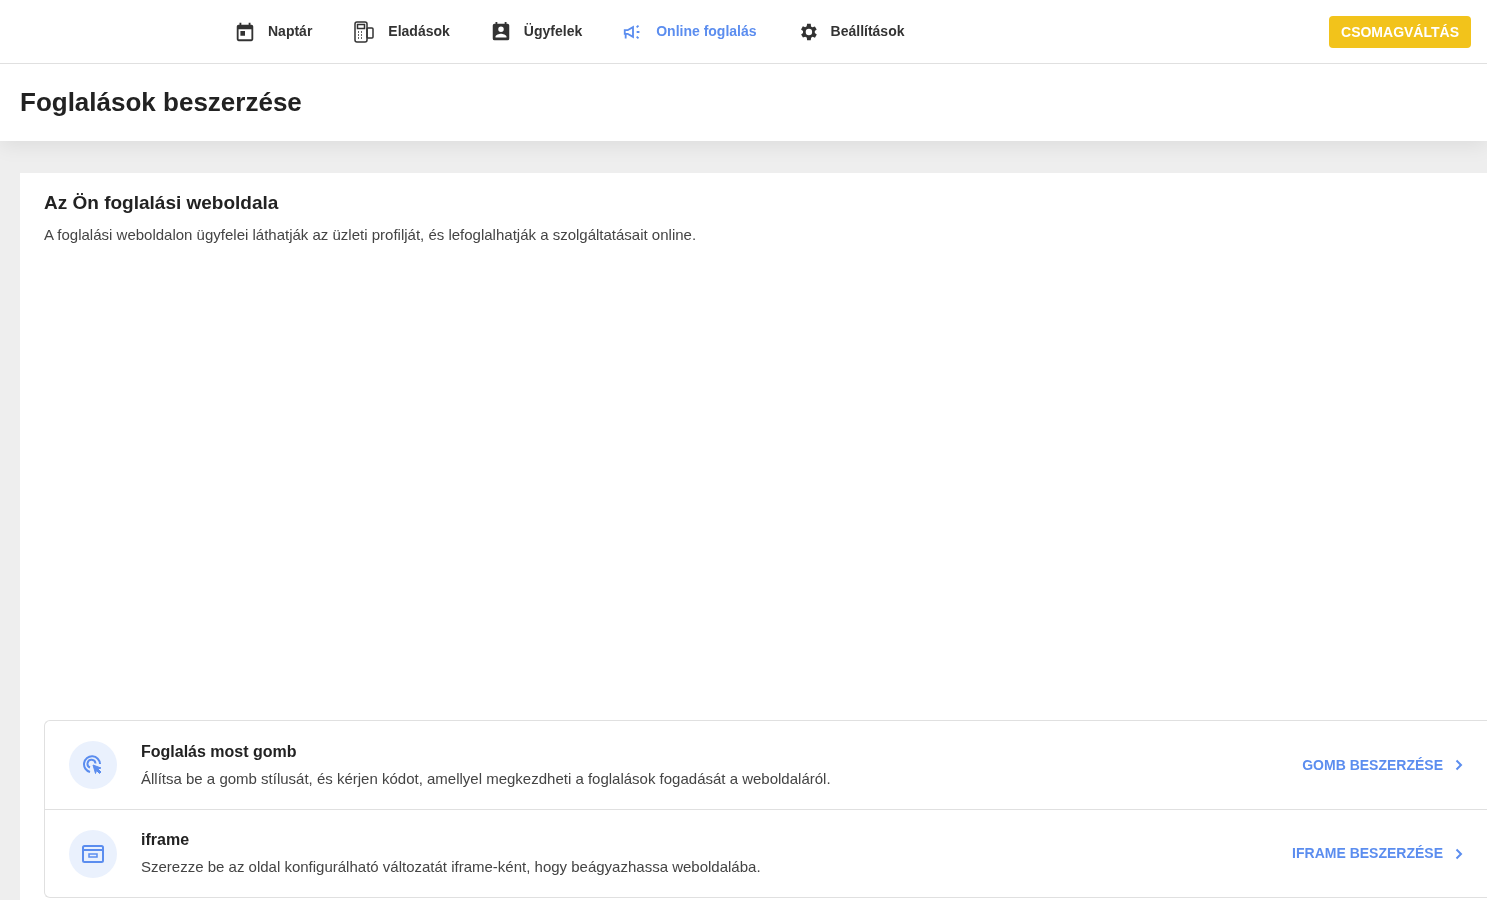 Image resolution: width=1487 pixels, height=900 pixels. Describe the element at coordinates (451, 867) in the screenshot. I see `option-description: Szerezze be az oldal konfigurálható változatát iframe-ként, hogy beágyazhassa weboldalába.` at that location.